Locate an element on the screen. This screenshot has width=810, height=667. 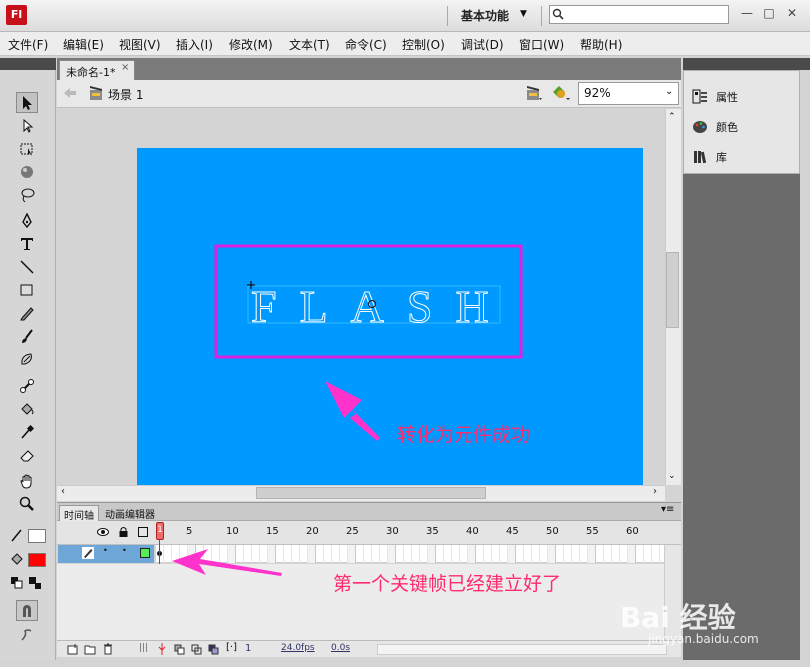
tab-motion-editor: 动画编辑器 is located at coordinates (130, 513).